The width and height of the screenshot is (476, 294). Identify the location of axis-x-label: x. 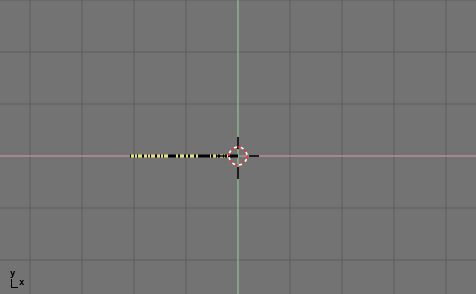
(22, 283).